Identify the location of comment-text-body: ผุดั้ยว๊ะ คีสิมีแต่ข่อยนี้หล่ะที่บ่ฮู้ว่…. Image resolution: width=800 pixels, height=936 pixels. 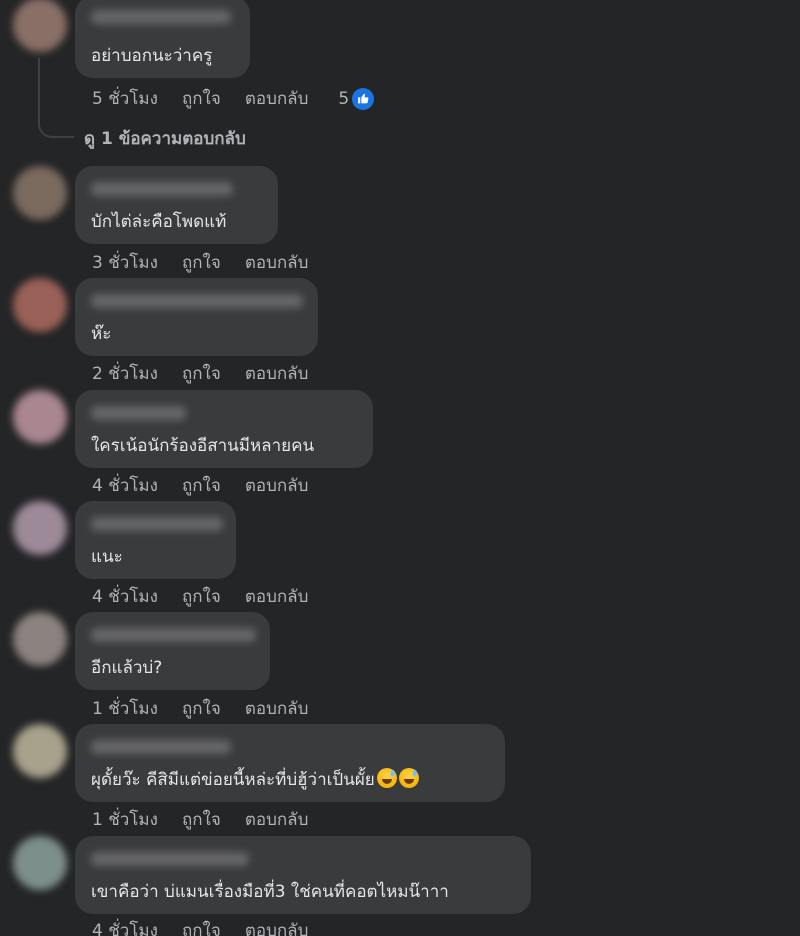
(233, 780).